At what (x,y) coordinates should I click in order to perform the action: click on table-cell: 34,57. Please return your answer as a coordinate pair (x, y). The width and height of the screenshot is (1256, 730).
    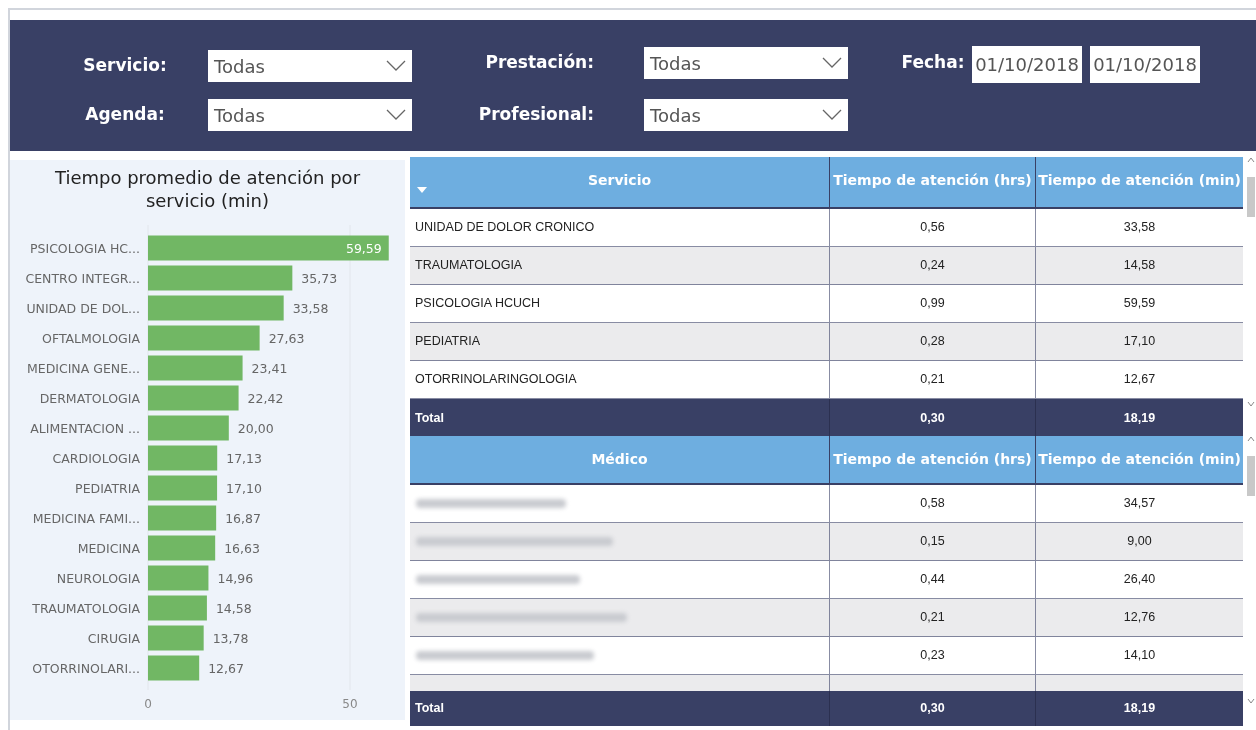
    Looking at the image, I should click on (1139, 503).